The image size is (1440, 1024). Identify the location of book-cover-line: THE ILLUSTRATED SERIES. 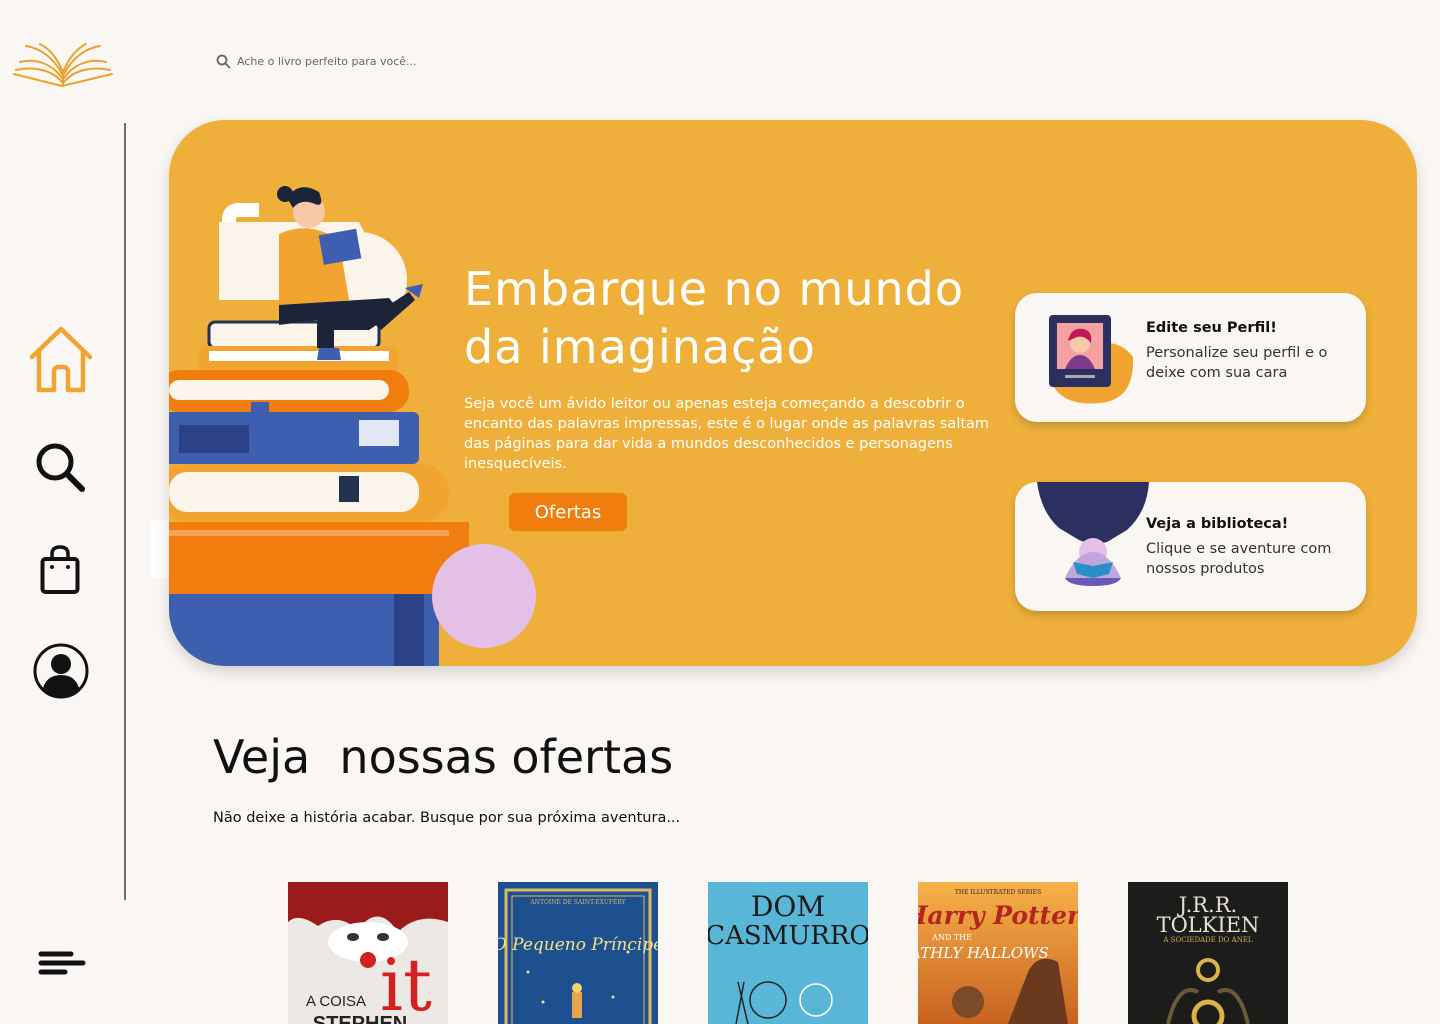
(998, 892).